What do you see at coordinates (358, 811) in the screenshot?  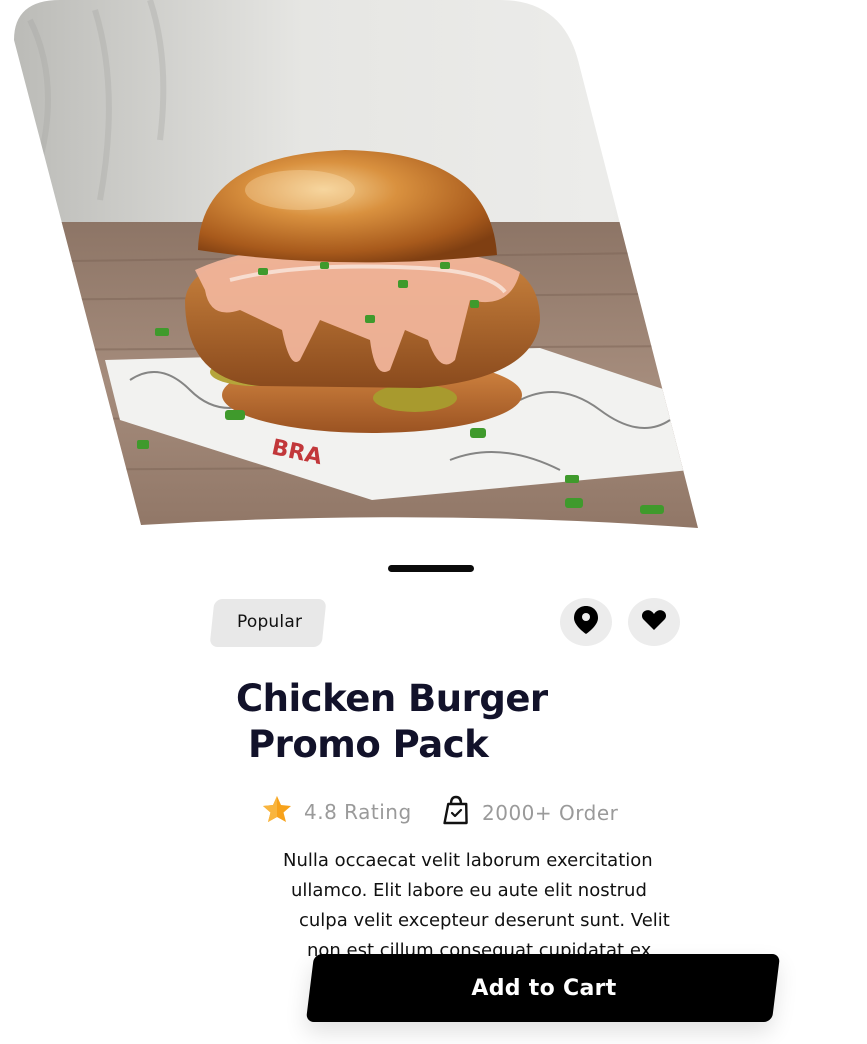 I see `rating-text: 4.8 Rating` at bounding box center [358, 811].